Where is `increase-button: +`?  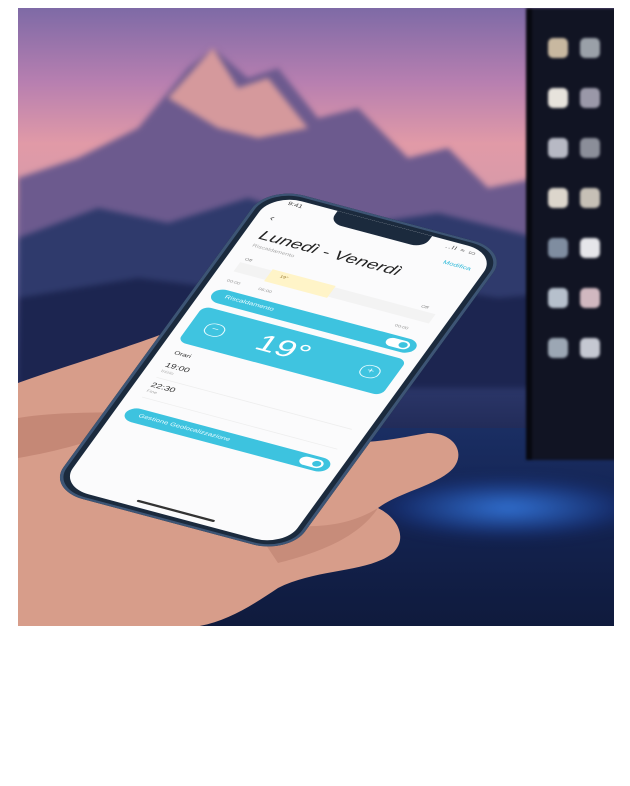
increase-button: + is located at coordinates (370, 372).